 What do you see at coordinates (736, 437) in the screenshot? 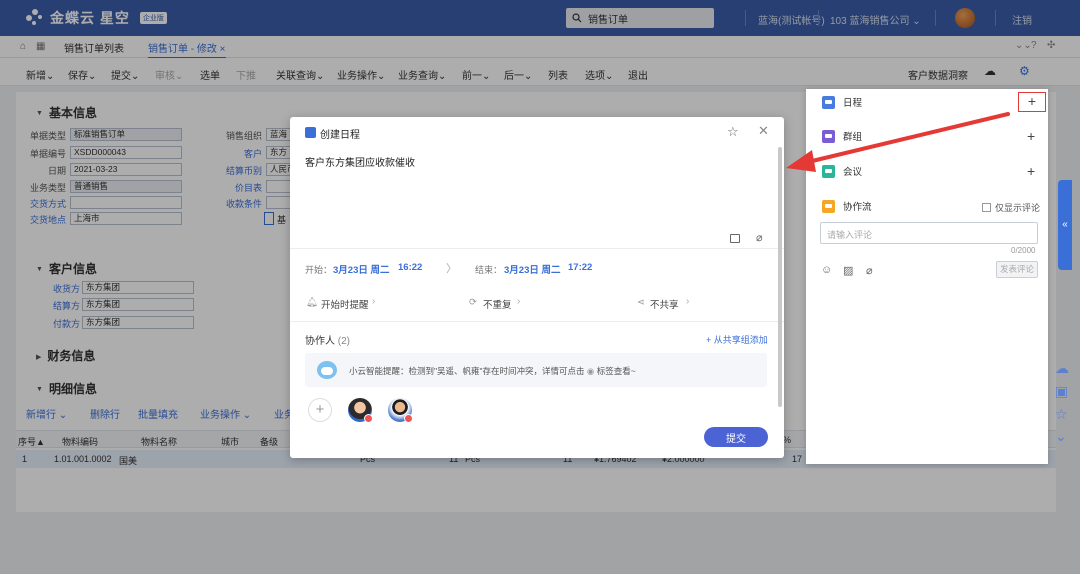
I see `submit-button: 提交` at bounding box center [736, 437].